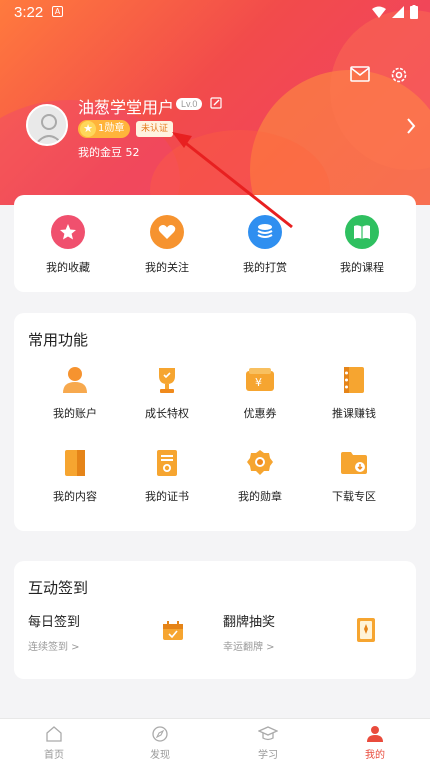 The image size is (430, 766). I want to click on coins-icon, so click(265, 232).